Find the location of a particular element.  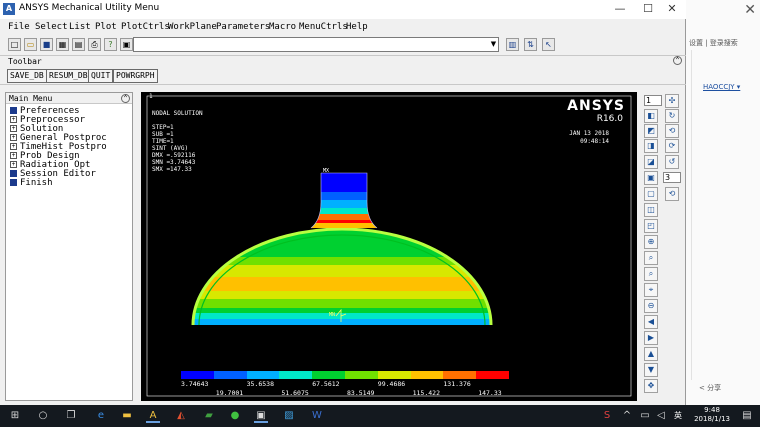

task-view-icon: ❐ is located at coordinates (71, 416).